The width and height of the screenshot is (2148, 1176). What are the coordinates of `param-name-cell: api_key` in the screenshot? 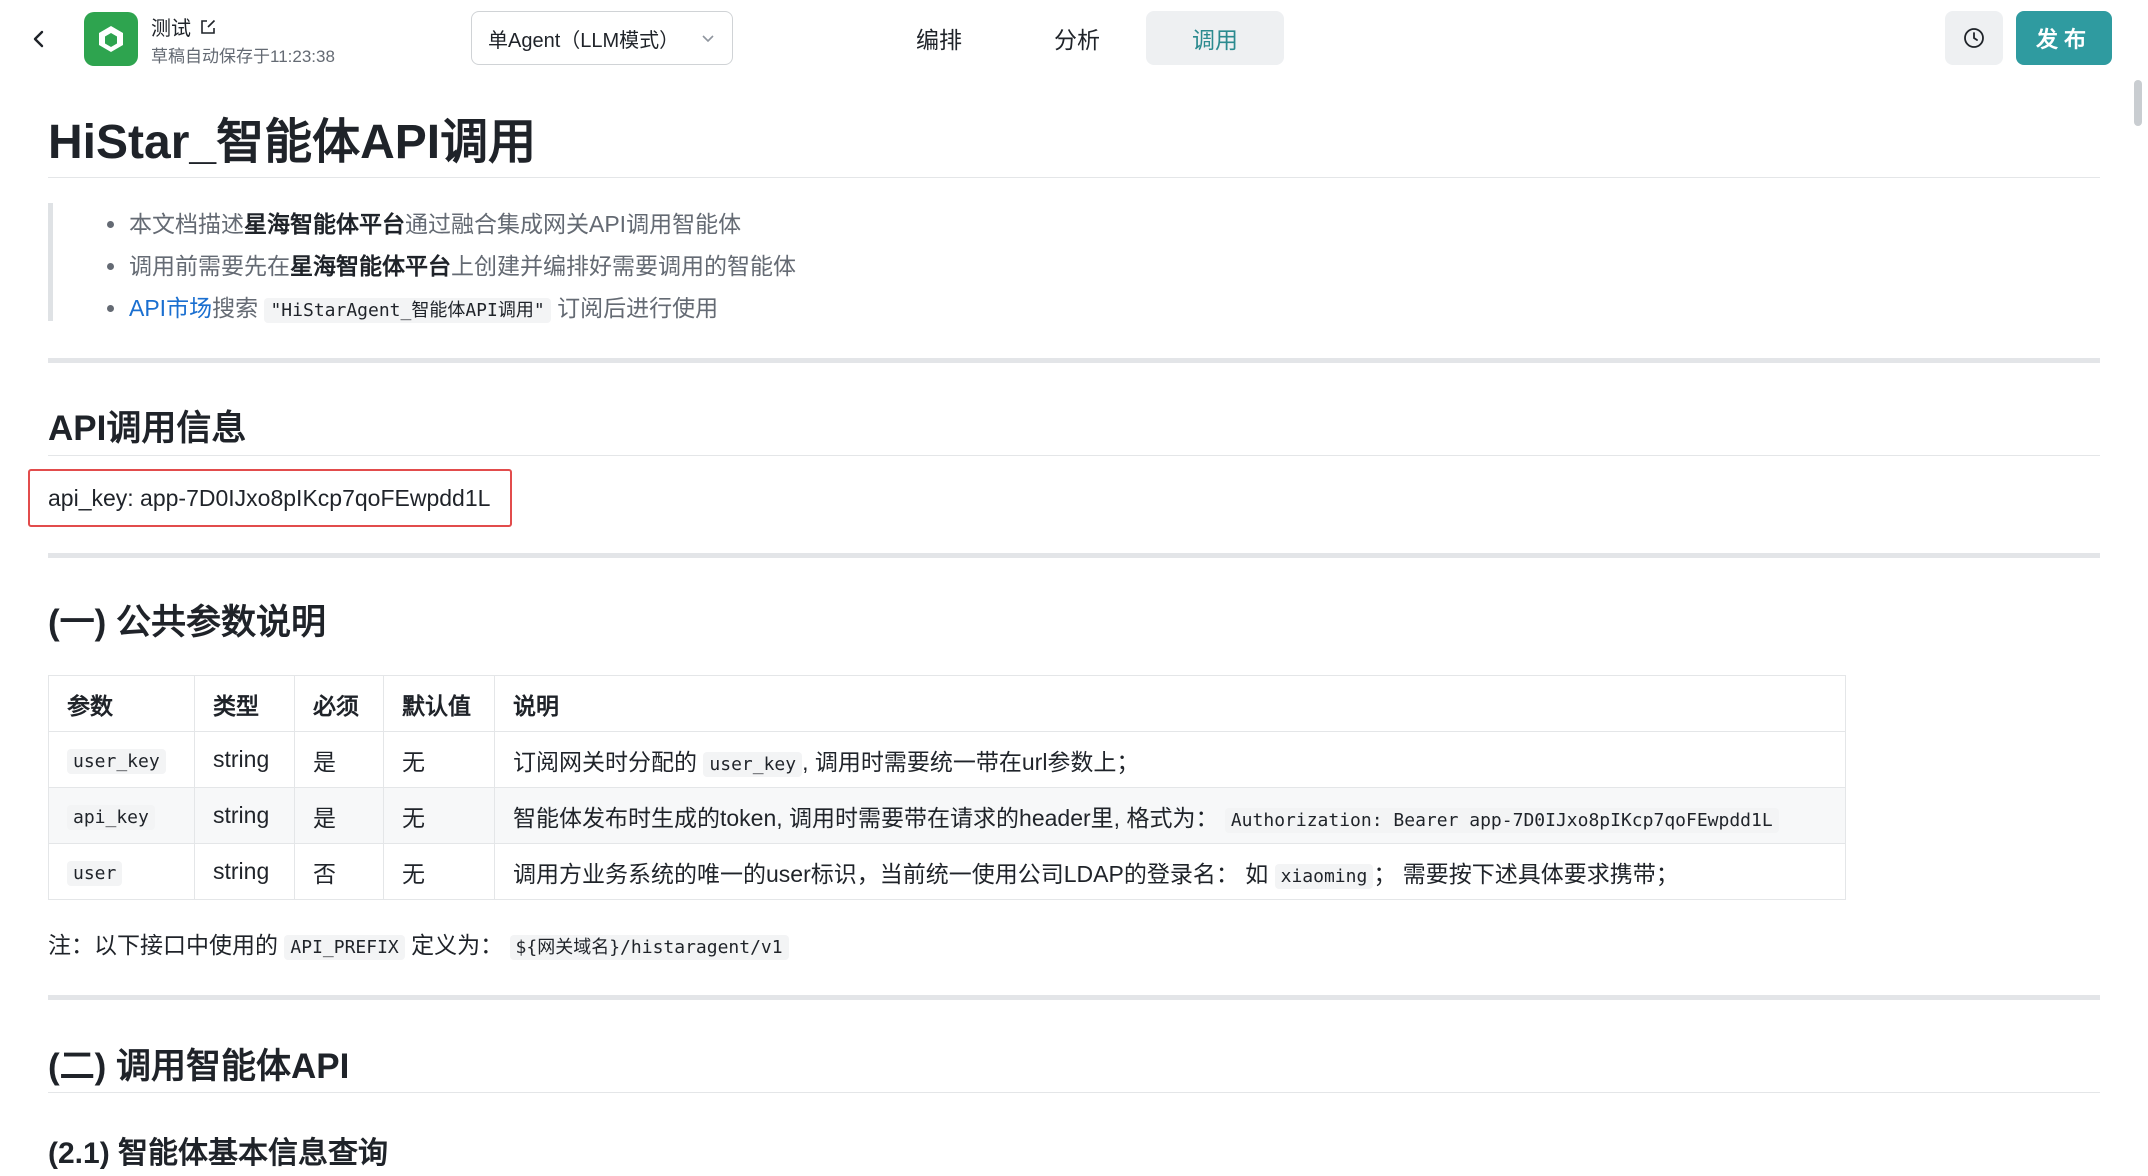 It's located at (121, 815).